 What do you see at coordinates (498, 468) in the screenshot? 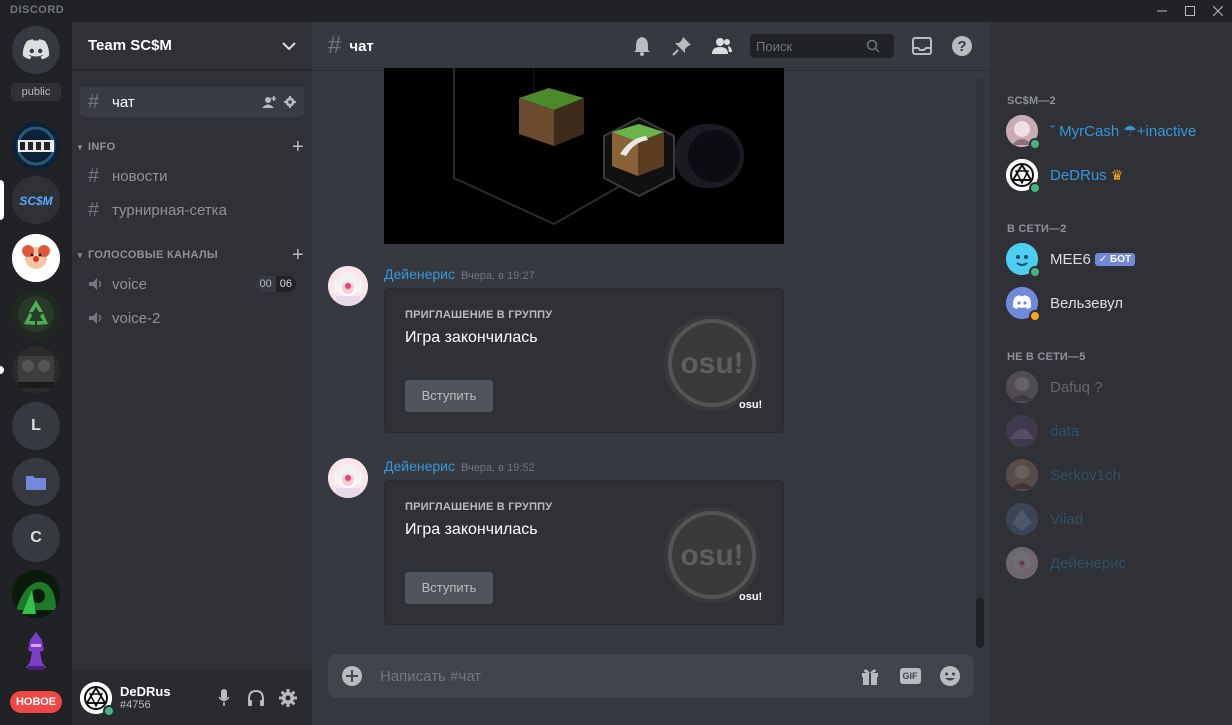
I see `message-timestamp: Вчера, в 19:52` at bounding box center [498, 468].